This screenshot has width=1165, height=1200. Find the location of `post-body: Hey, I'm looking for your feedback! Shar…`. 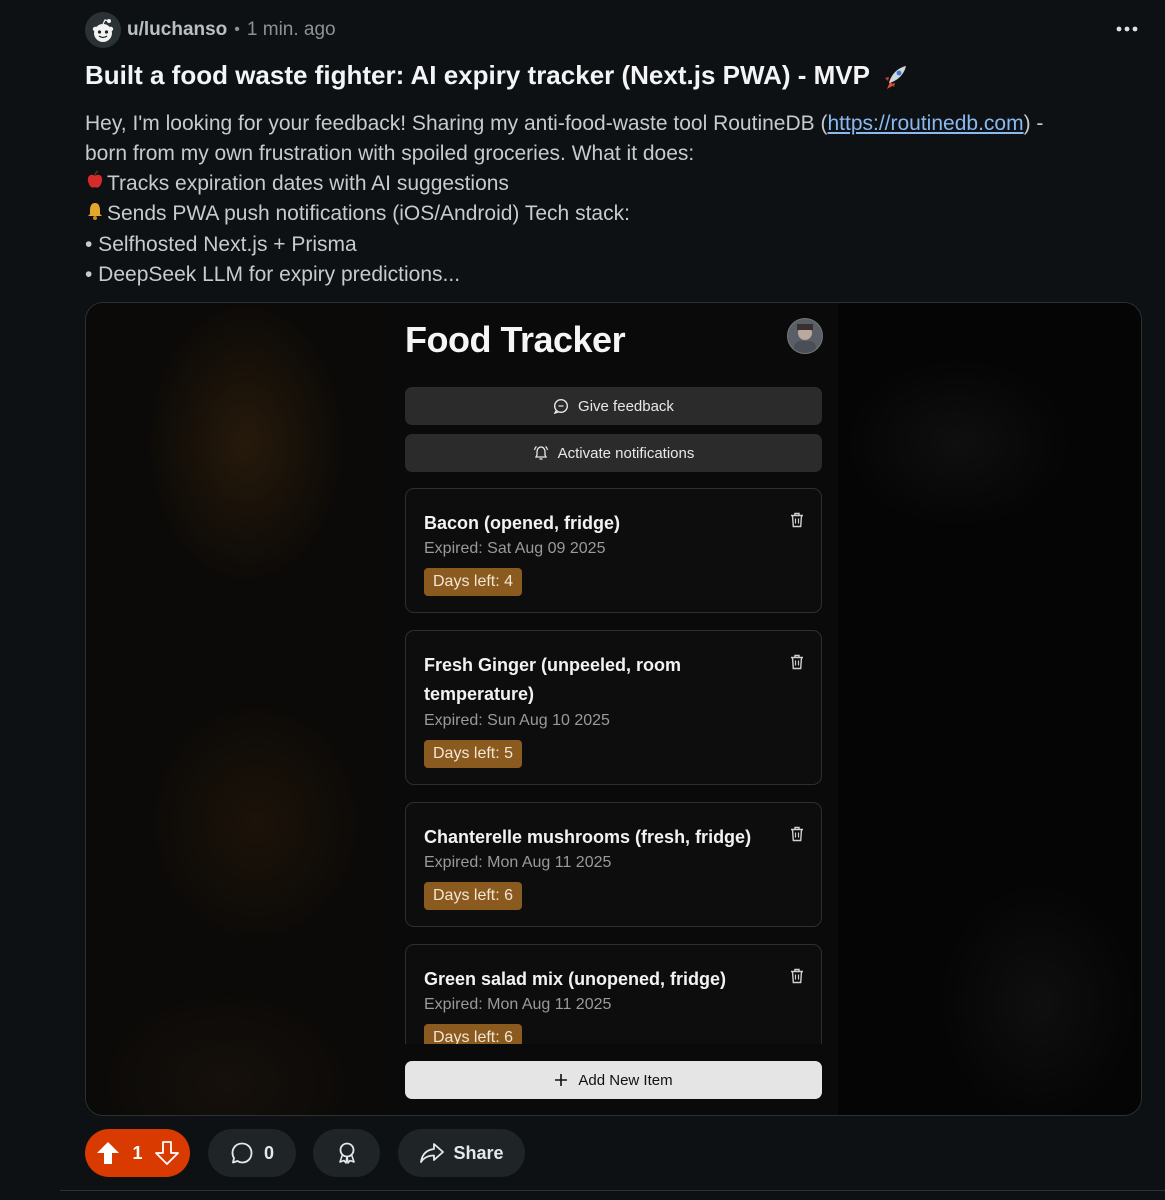

post-body: Hey, I'm looking for your feedback! Shar… is located at coordinates (605, 199).